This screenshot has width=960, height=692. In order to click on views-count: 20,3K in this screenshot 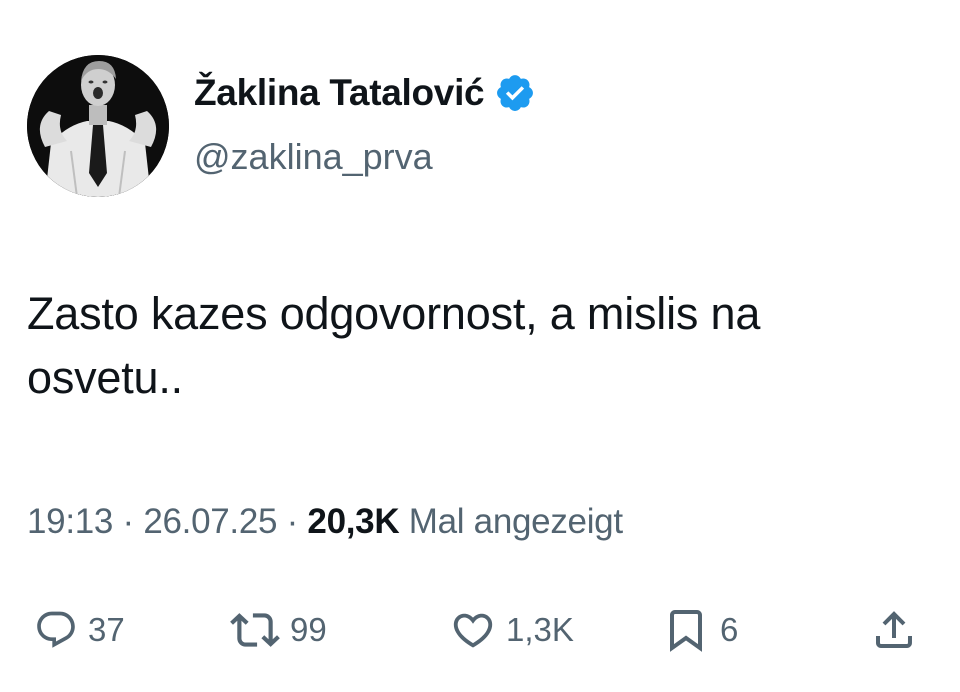, I will do `click(353, 521)`.